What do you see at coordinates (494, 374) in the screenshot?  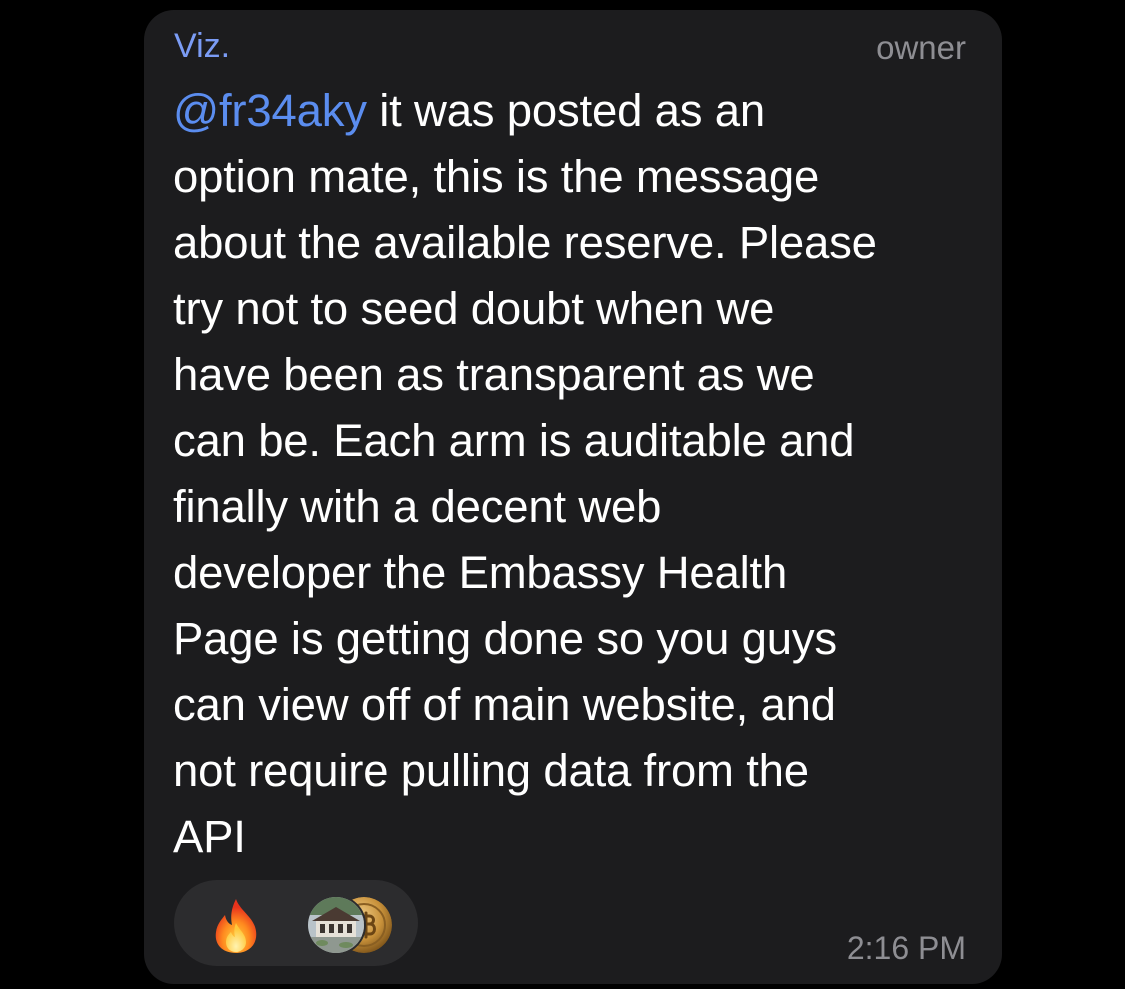 I see `message-line: have been as transparent as we` at bounding box center [494, 374].